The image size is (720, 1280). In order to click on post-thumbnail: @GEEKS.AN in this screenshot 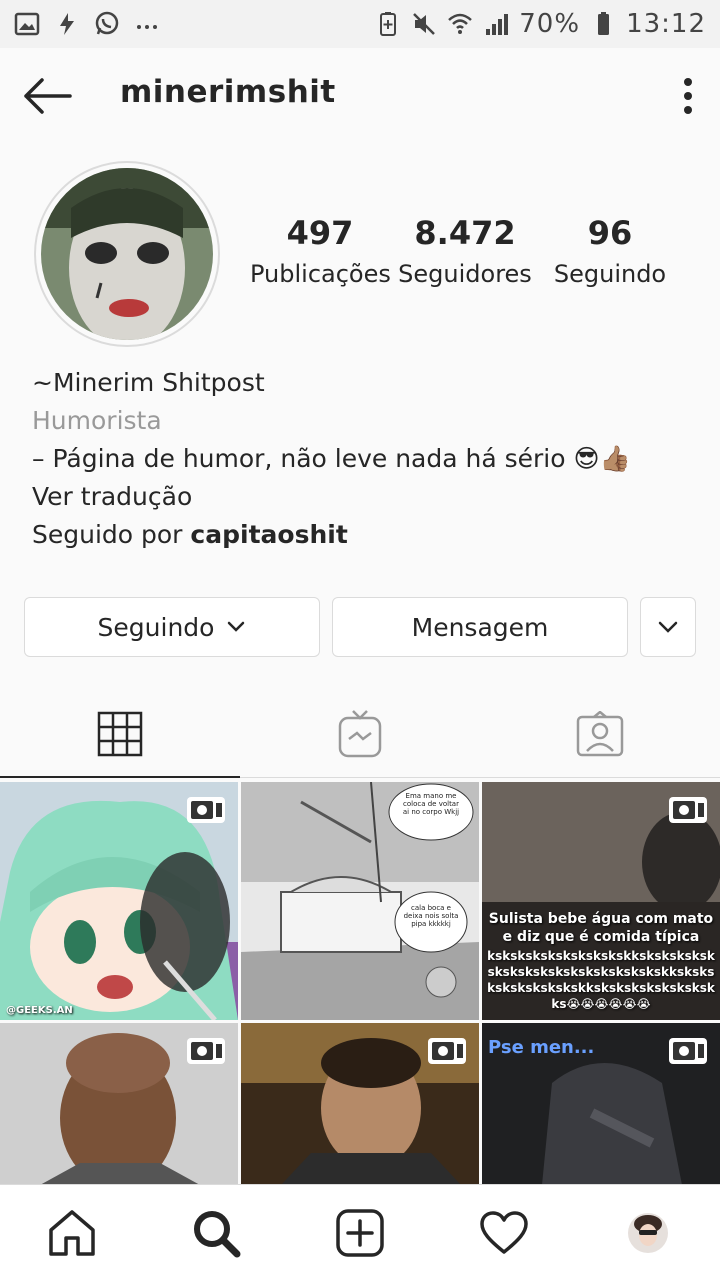, I will do `click(119, 901)`.